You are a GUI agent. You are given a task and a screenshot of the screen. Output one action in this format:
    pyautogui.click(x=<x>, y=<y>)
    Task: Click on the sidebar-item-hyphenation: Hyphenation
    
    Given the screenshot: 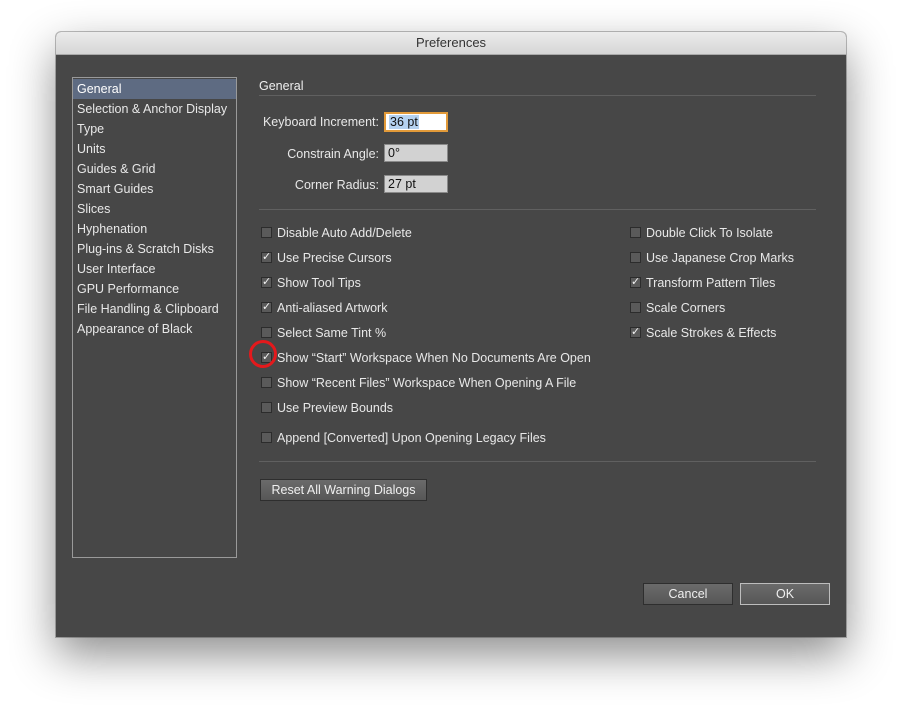 What is the action you would take?
    pyautogui.click(x=154, y=229)
    